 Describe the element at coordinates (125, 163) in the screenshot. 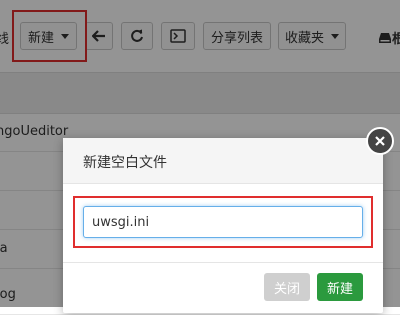

I see `modal-title: 新建空白文件` at that location.